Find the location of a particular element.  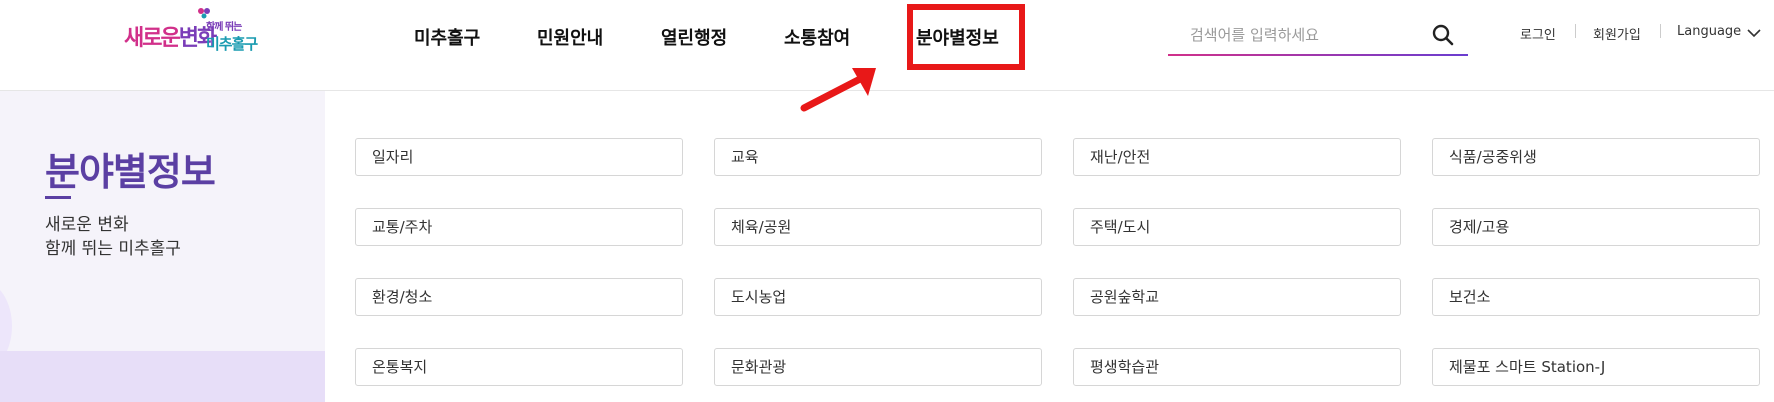

search-underline is located at coordinates (1318, 55).